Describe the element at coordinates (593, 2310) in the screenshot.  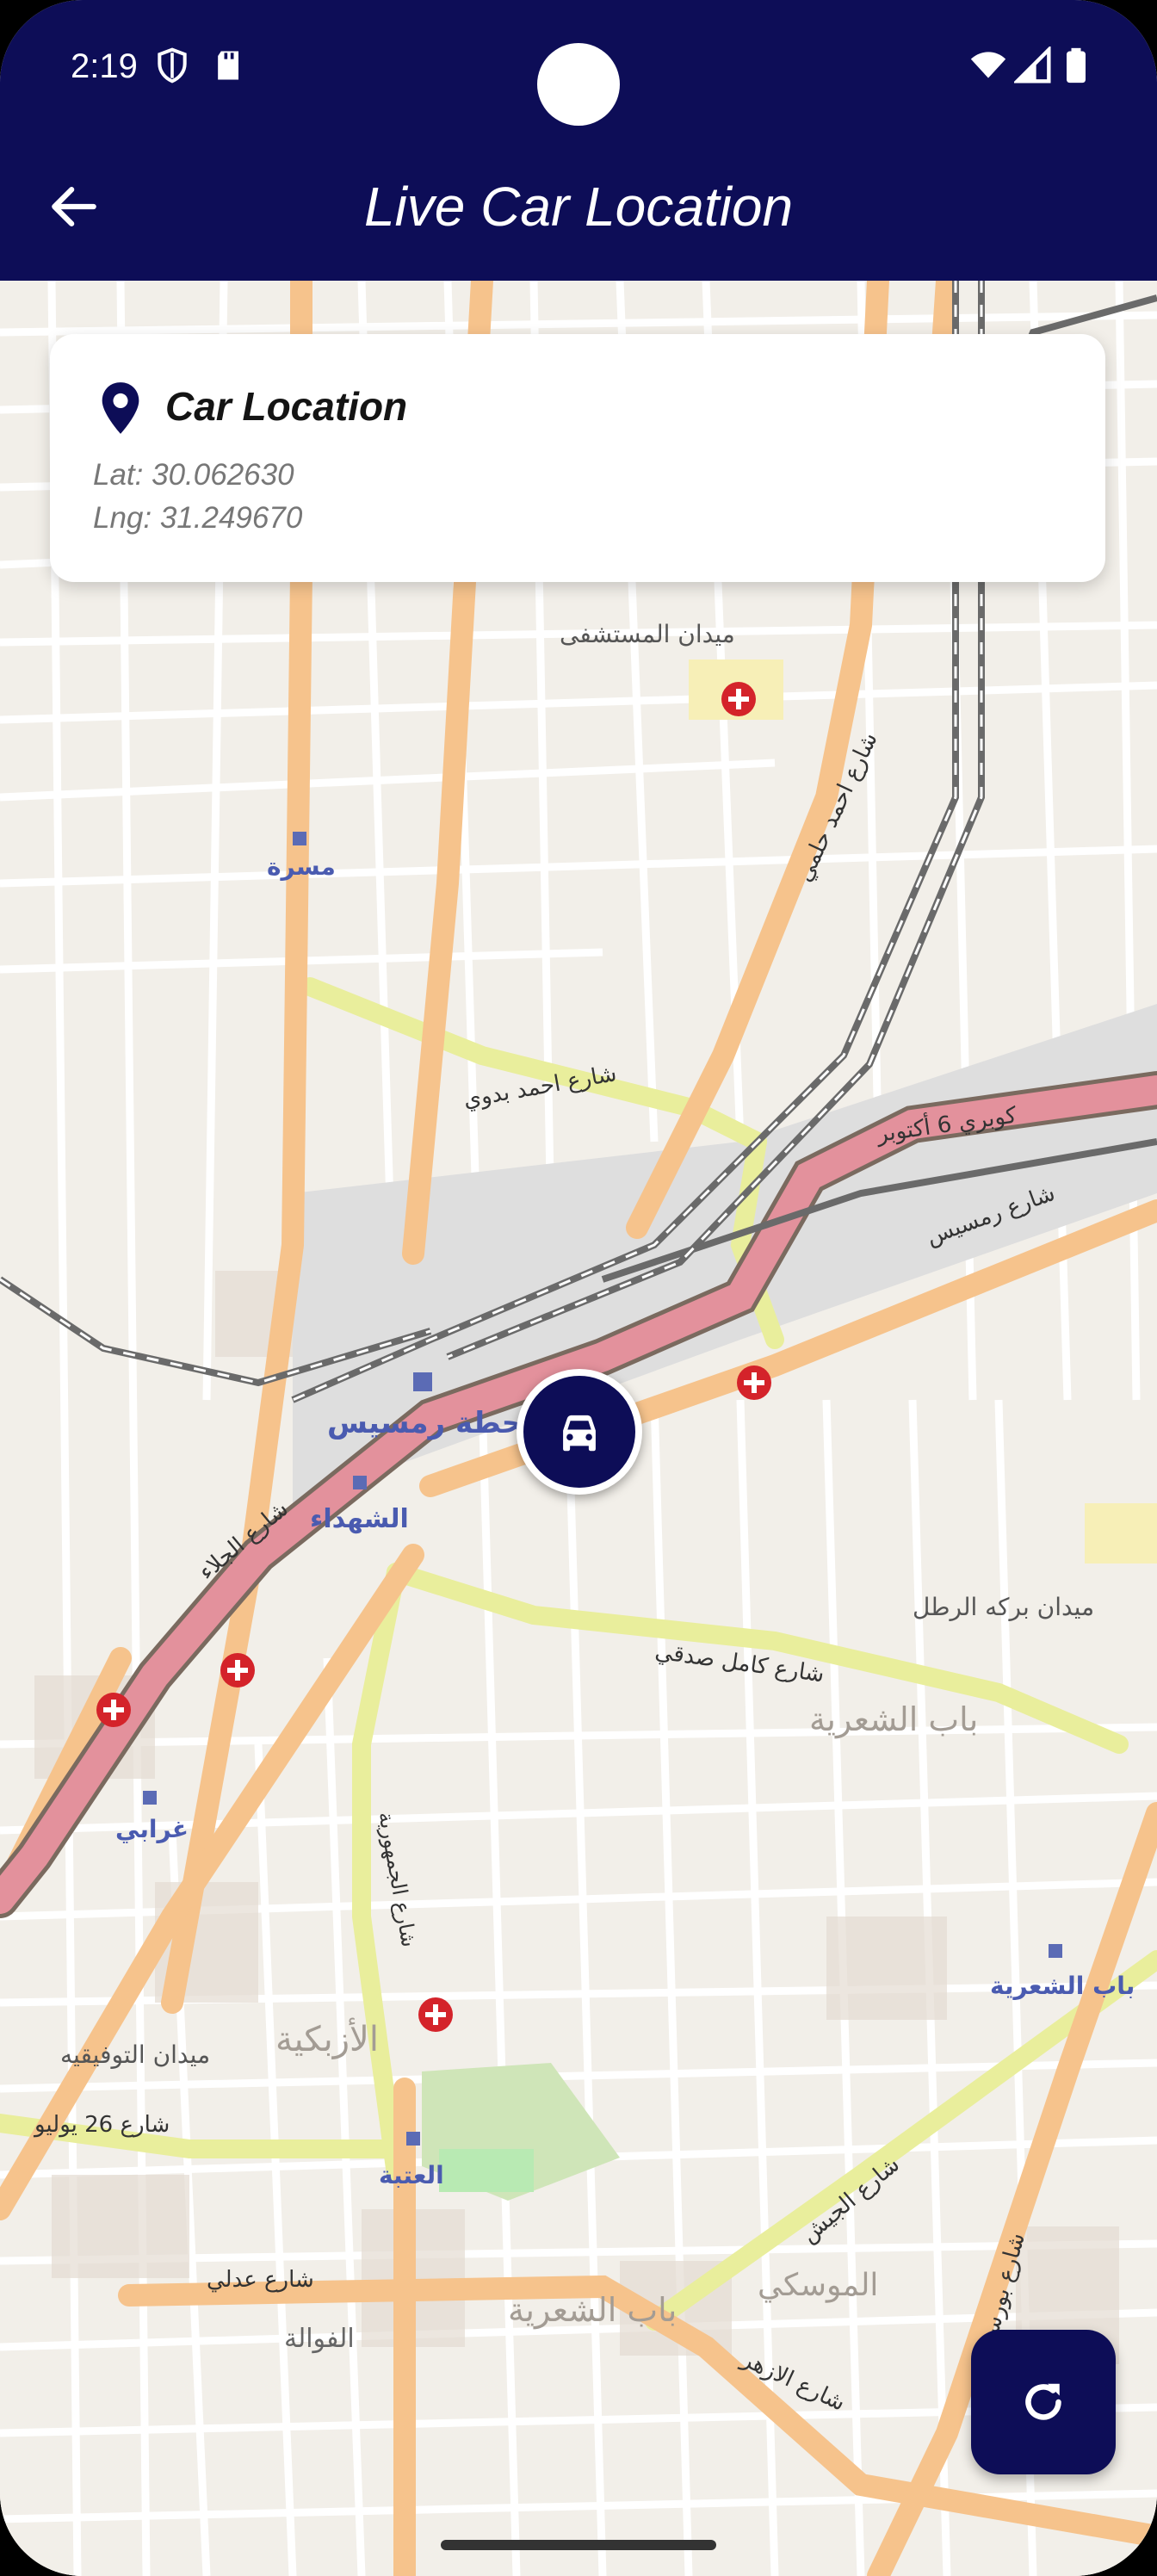
I see `label-bab-shaaria-2: باب الشعرية` at that location.